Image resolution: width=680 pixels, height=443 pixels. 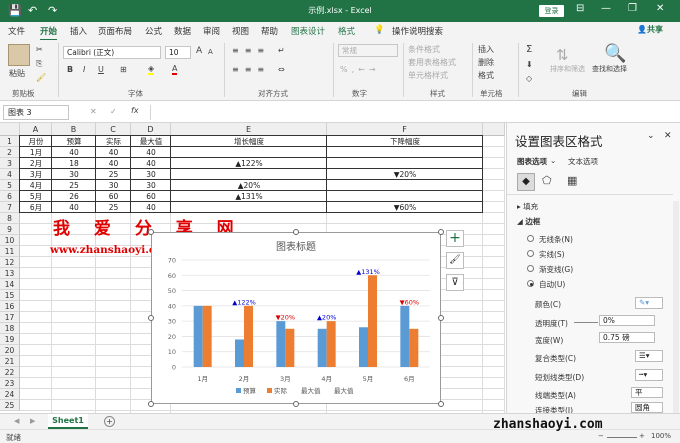 I want to click on number-format-icons: %,←→, so click(x=360, y=69).